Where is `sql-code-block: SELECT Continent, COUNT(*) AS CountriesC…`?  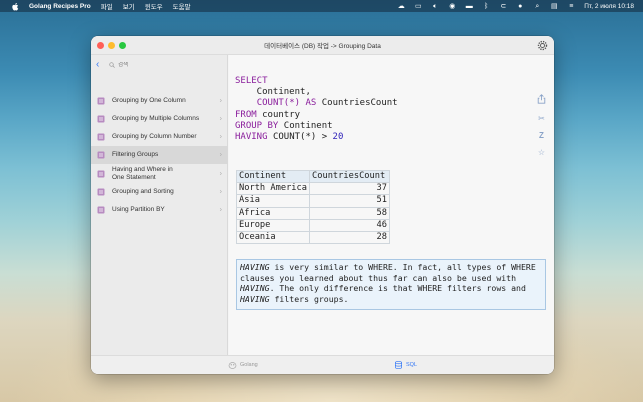 sql-code-block: SELECT Continent, COUNT(*) AS CountriesC… is located at coordinates (316, 109).